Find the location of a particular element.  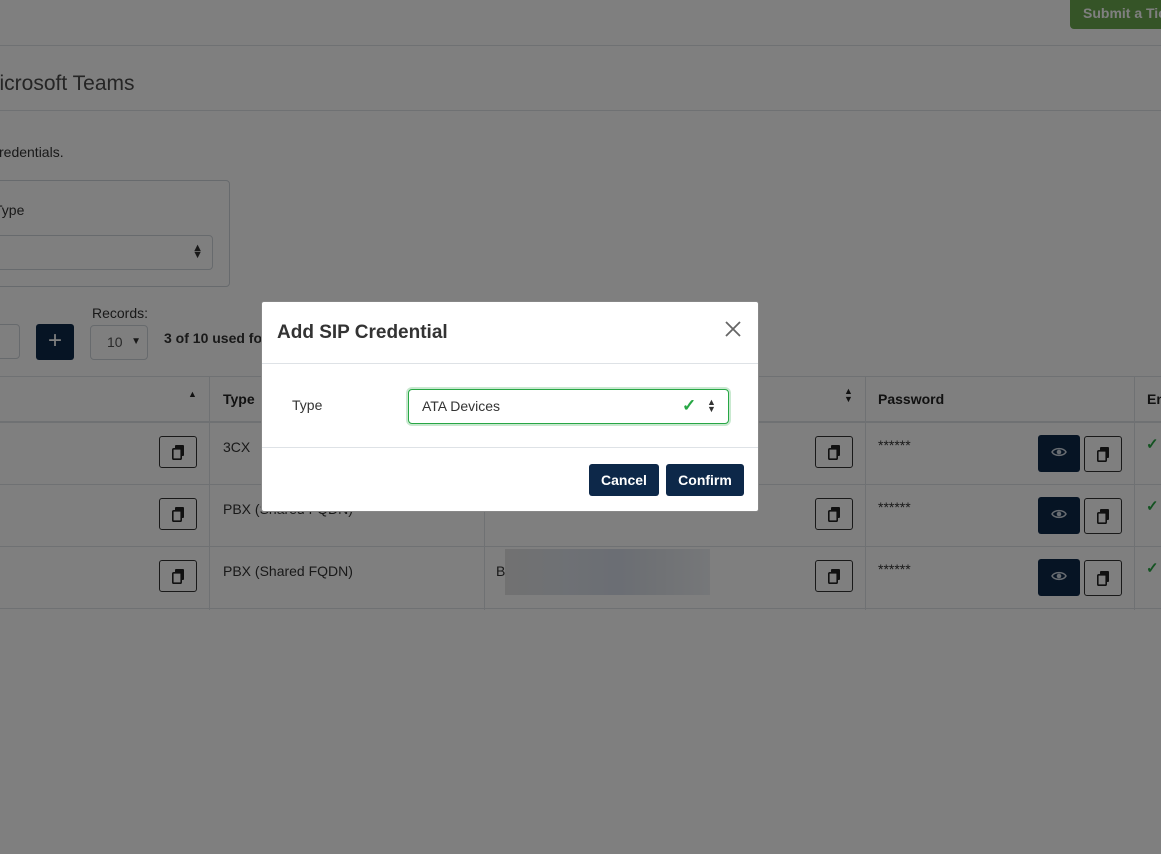

type-select-value: ATA Devices is located at coordinates (461, 406).